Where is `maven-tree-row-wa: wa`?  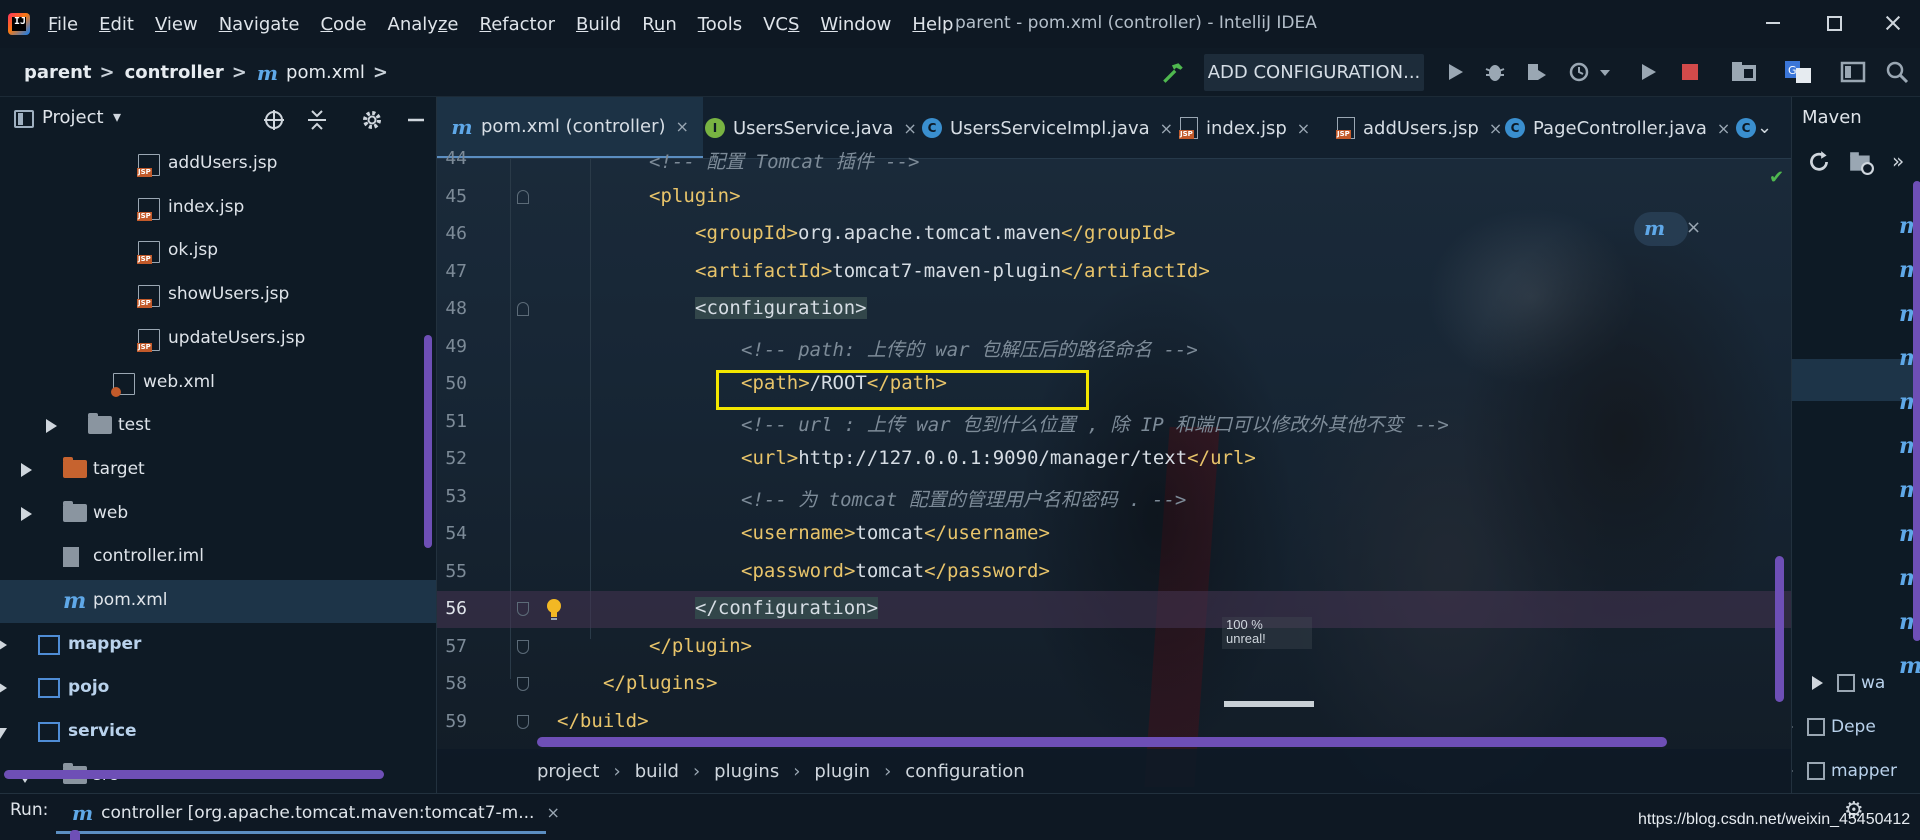 maven-tree-row-wa: wa is located at coordinates (1848, 683).